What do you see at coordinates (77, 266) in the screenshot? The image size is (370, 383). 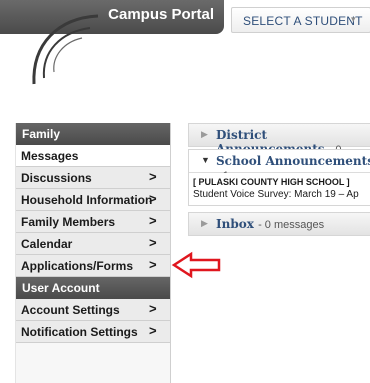 I see `sidebar-item-label: Applications/Forms` at bounding box center [77, 266].